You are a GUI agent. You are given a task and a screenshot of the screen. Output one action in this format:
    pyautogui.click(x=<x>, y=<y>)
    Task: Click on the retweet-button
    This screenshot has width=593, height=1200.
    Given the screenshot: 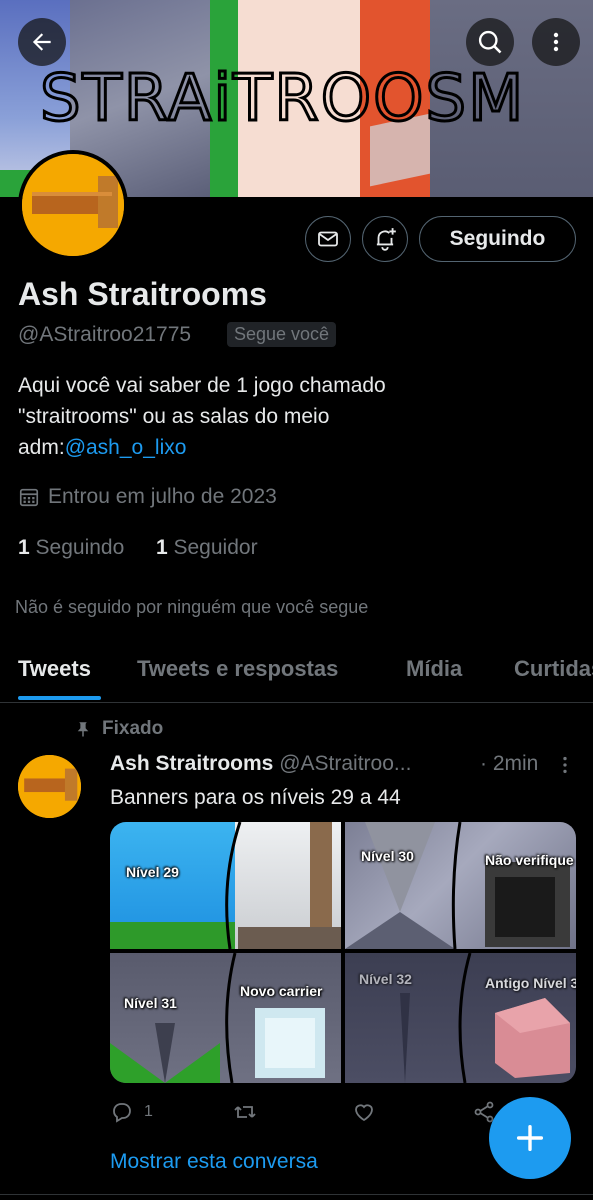 What is the action you would take?
    pyautogui.click(x=245, y=1112)
    